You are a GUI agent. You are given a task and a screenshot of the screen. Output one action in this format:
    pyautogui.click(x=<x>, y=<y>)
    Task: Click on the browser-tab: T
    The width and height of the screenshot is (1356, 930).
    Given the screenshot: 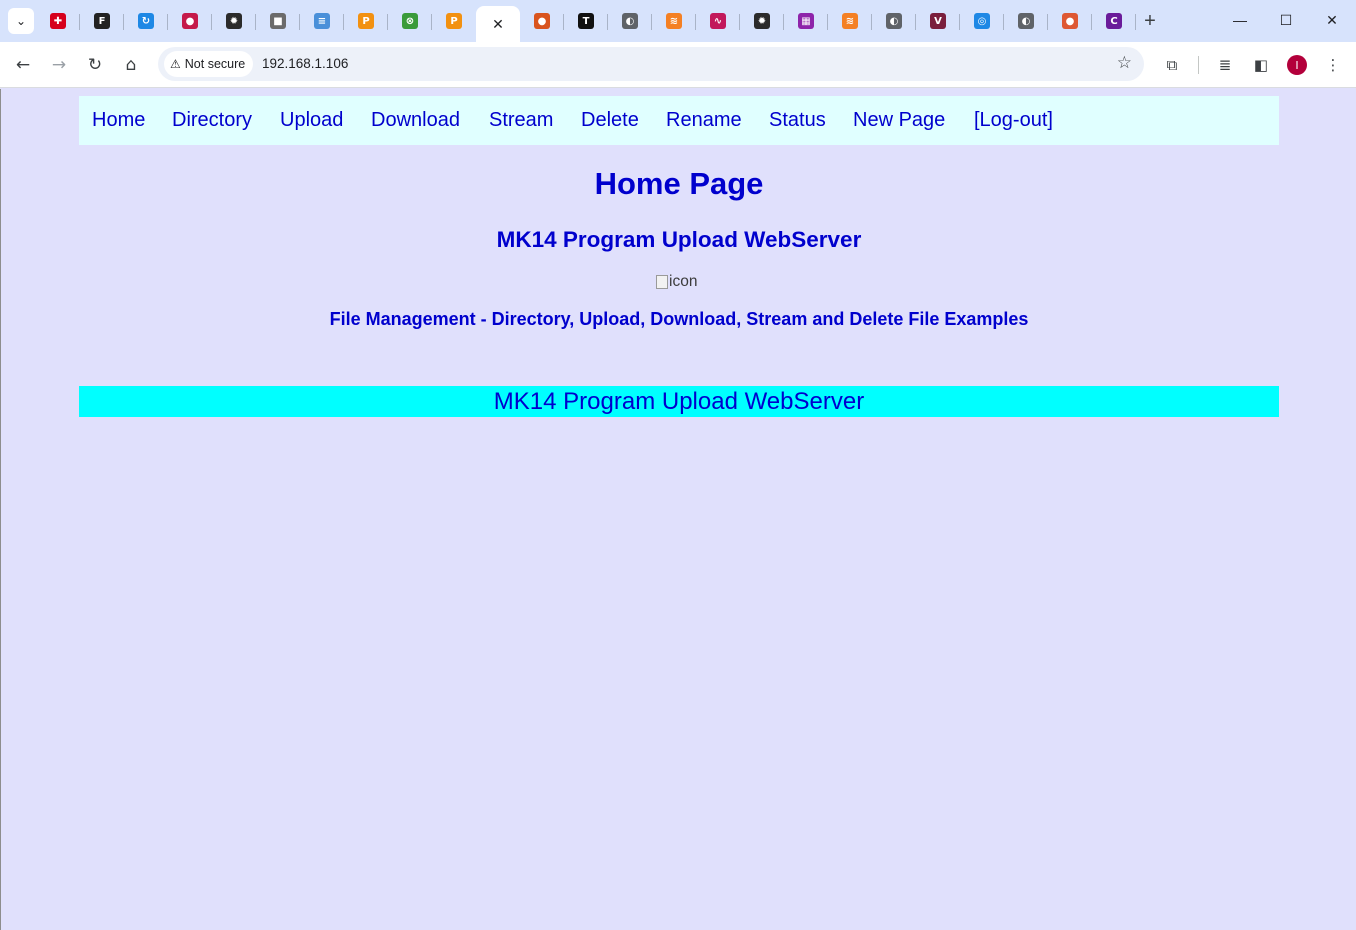 What is the action you would take?
    pyautogui.click(x=586, y=21)
    